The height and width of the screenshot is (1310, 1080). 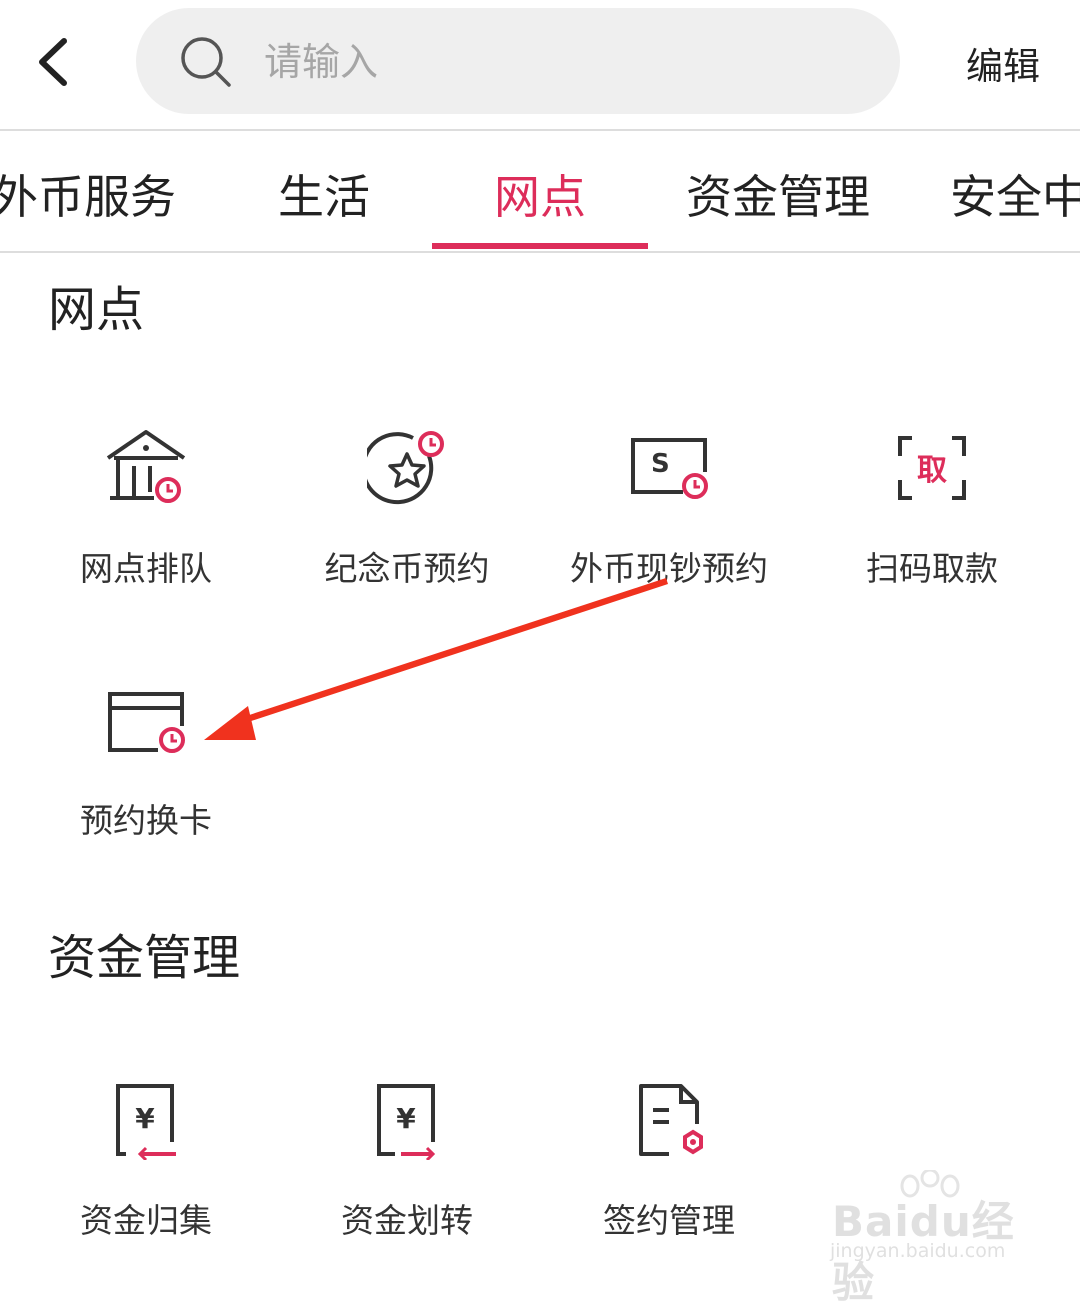 What do you see at coordinates (660, 464) in the screenshot?
I see `svg-text: S` at bounding box center [660, 464].